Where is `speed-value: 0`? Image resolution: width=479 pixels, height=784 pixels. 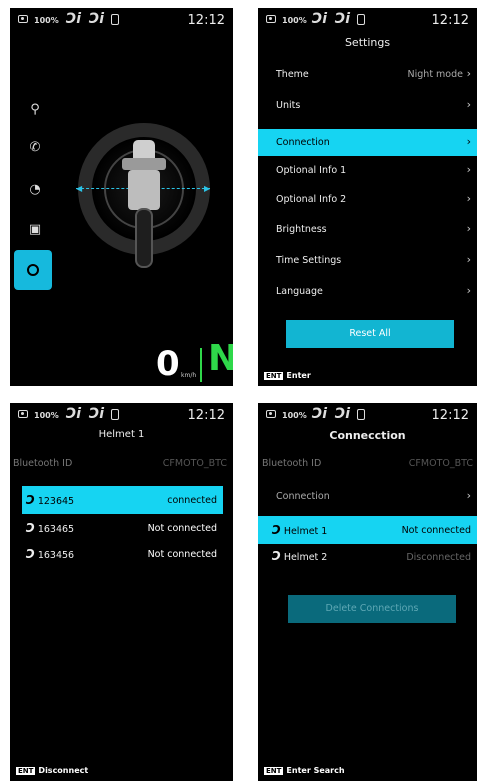
speed-value: 0 is located at coordinates (168, 364).